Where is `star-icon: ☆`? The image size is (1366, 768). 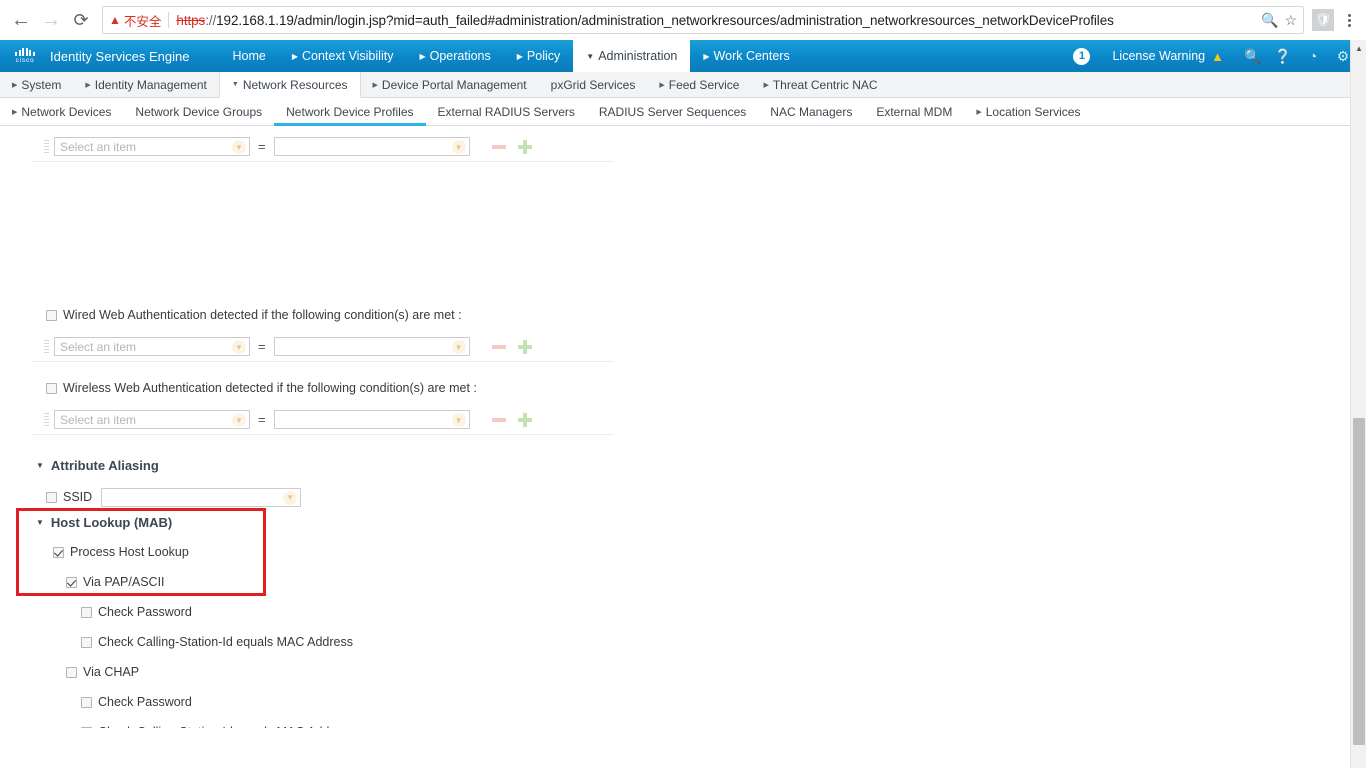
star-icon: ☆ is located at coordinates (1290, 20).